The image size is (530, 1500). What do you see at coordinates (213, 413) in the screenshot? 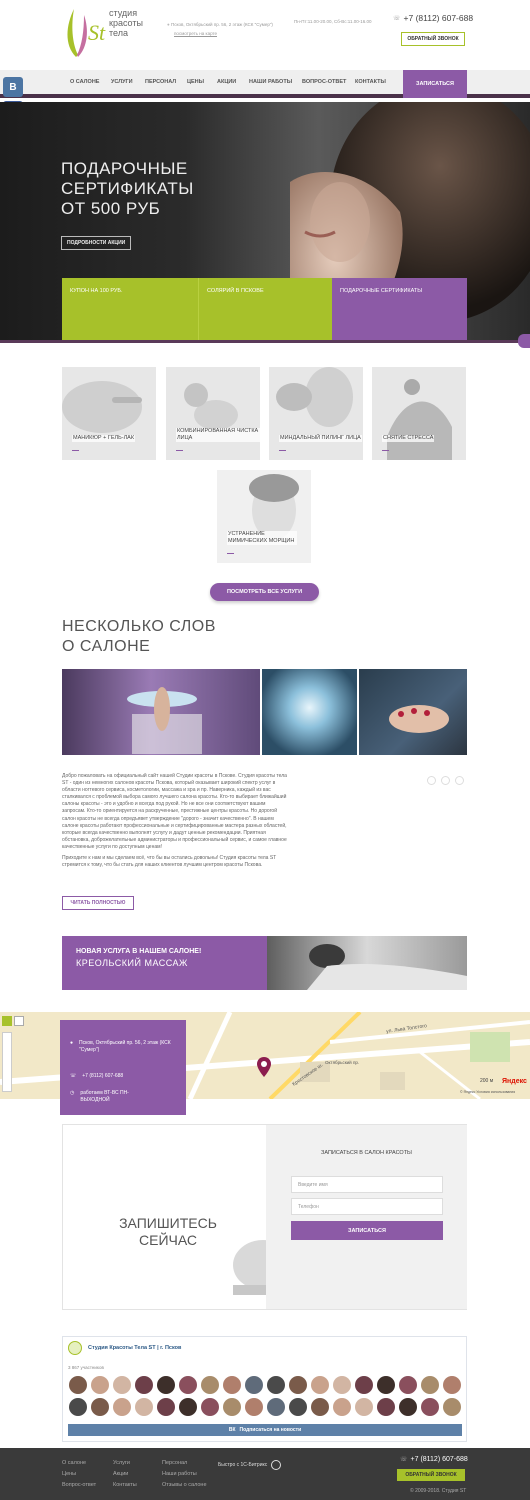
I see `service-card-cleaning: КОМБИНИРОВАННАЯ ЧИСТКА ЛИЦА` at bounding box center [213, 413].